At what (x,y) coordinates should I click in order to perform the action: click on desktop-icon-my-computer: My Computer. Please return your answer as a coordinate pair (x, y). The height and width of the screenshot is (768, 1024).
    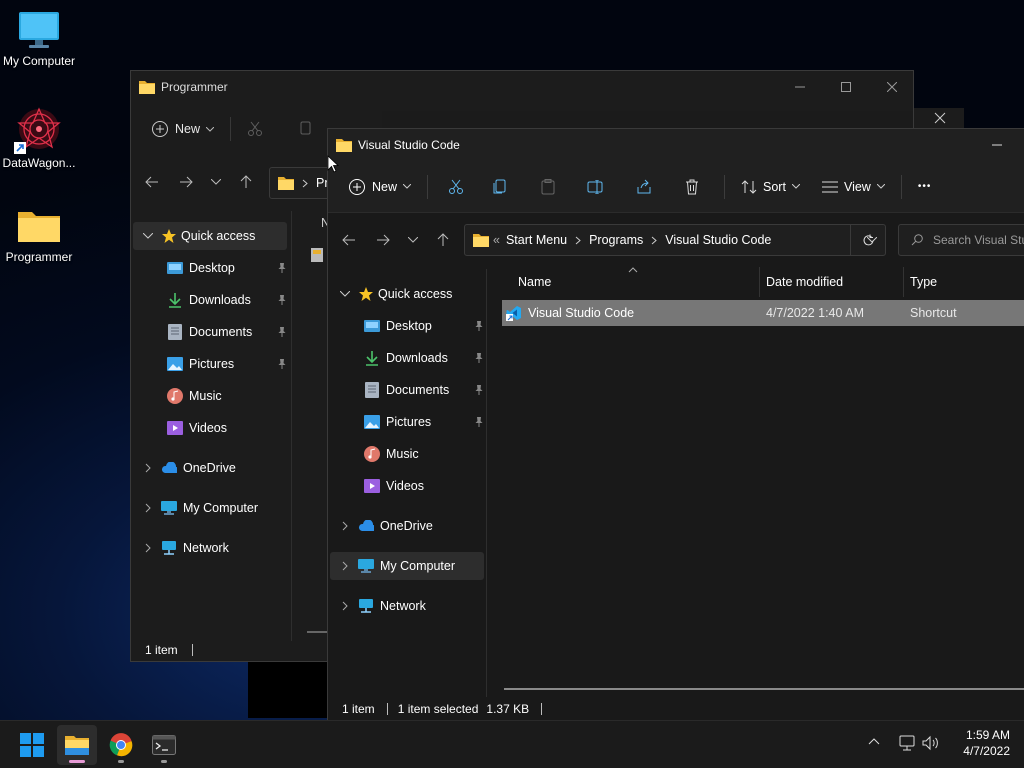
    Looking at the image, I should click on (39, 39).